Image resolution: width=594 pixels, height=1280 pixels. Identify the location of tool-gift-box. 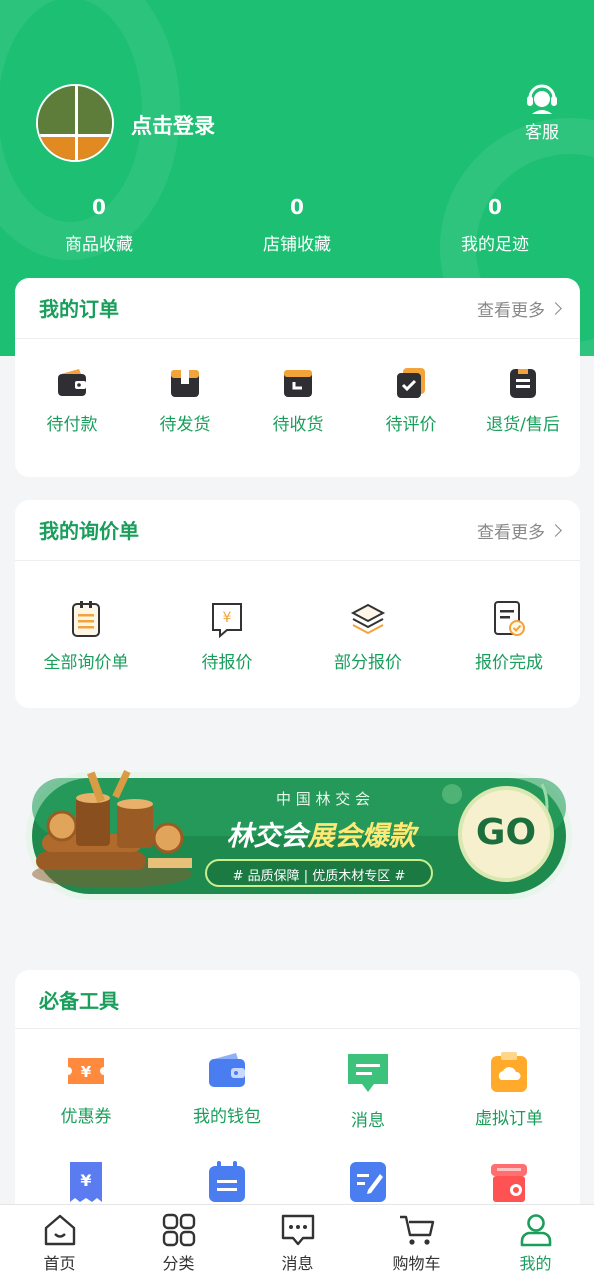
(509, 1182).